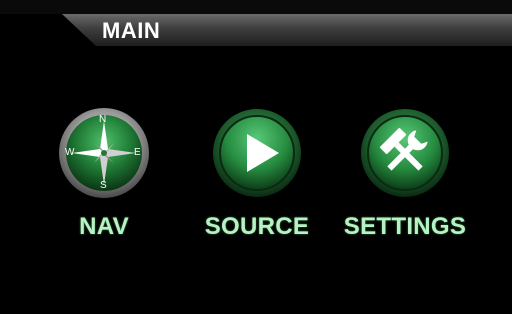 Image resolution: width=512 pixels, height=314 pixels. Describe the element at coordinates (104, 226) in the screenshot. I see `nav-label: NAV` at that location.